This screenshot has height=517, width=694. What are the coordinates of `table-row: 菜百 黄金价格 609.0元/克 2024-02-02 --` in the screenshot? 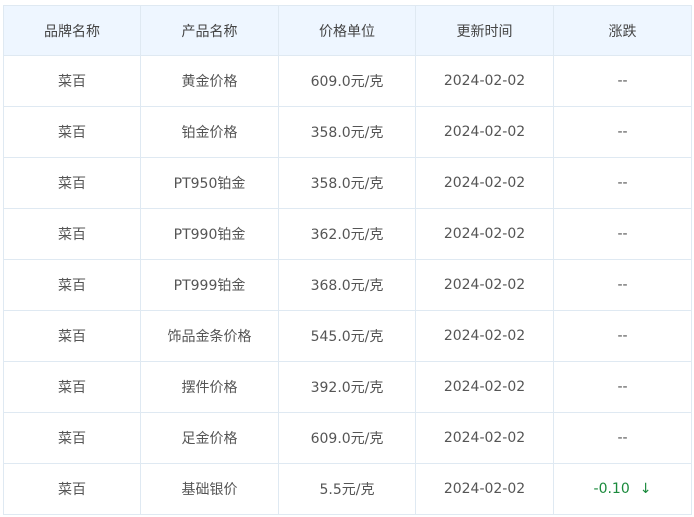 It's located at (347, 81).